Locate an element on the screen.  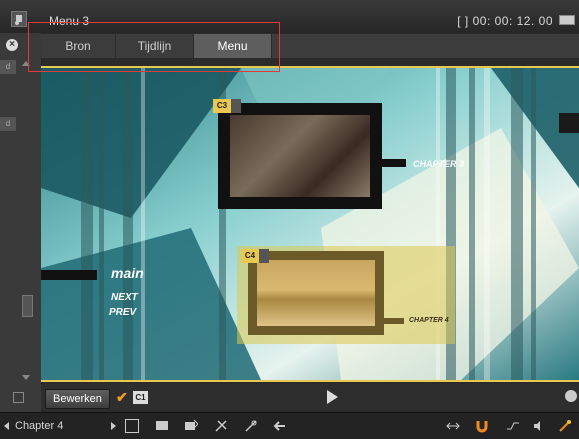
unlink-icon is located at coordinates (251, 426).